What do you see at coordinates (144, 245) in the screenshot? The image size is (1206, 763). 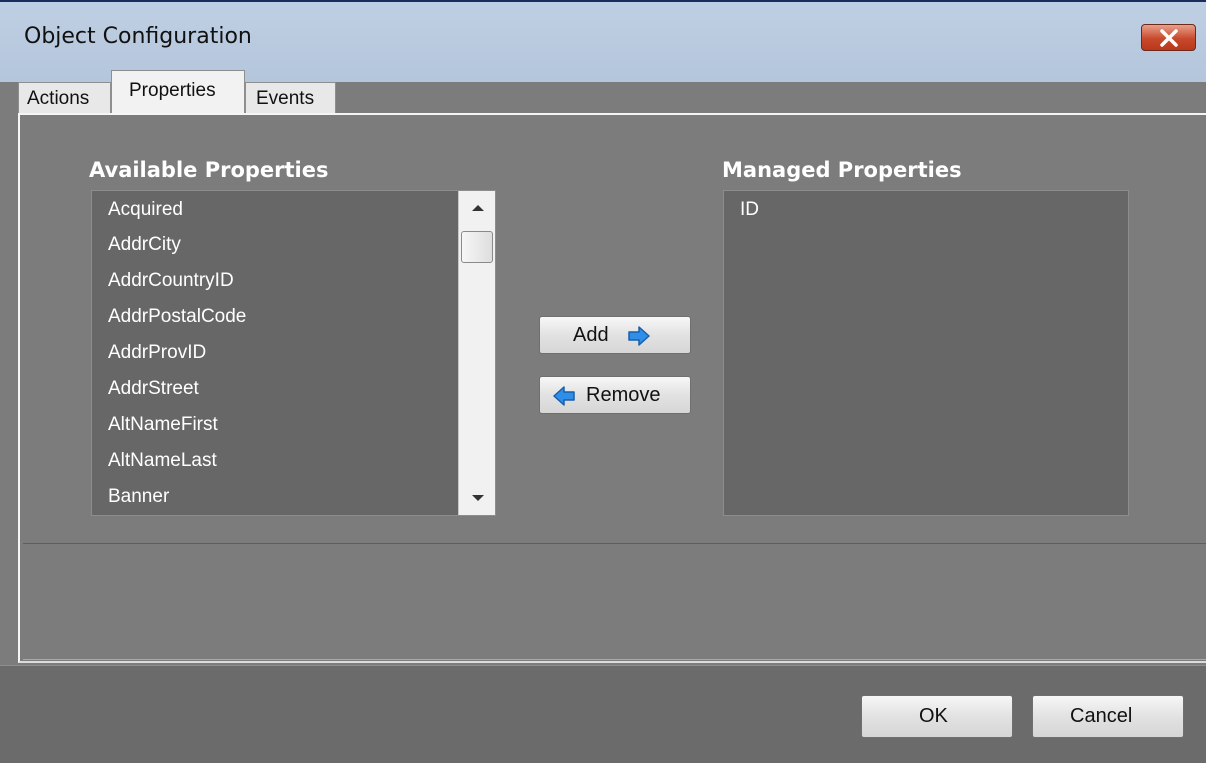 I see `list-item: AddrCity` at bounding box center [144, 245].